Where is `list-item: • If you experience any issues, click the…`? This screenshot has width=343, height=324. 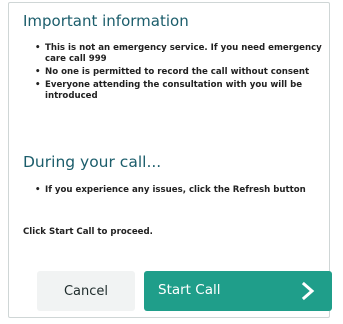
list-item: • If you experience any issues, click the… is located at coordinates (170, 190).